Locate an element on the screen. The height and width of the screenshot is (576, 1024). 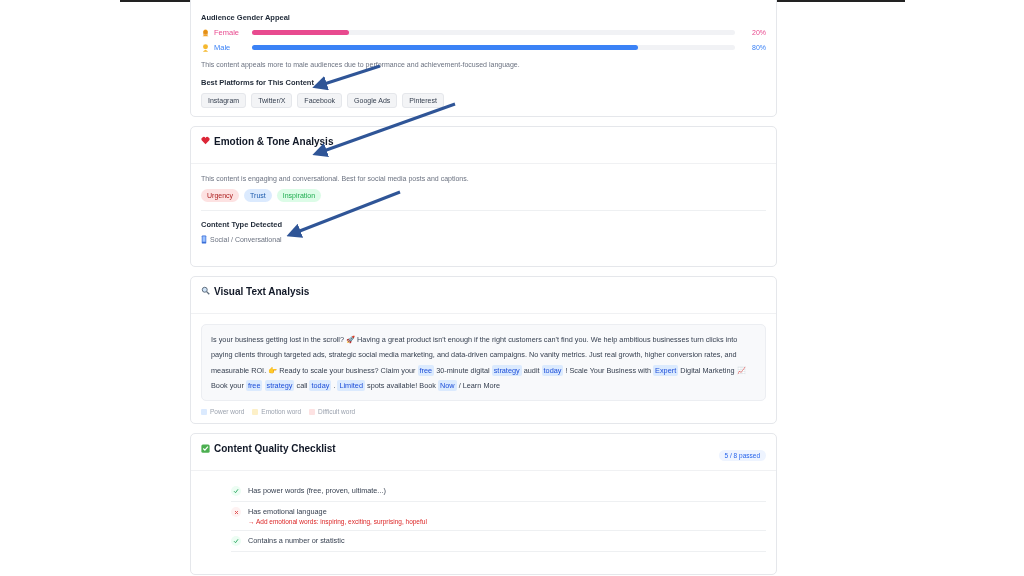
card-title: Content Quality Checklist is located at coordinates (275, 449).